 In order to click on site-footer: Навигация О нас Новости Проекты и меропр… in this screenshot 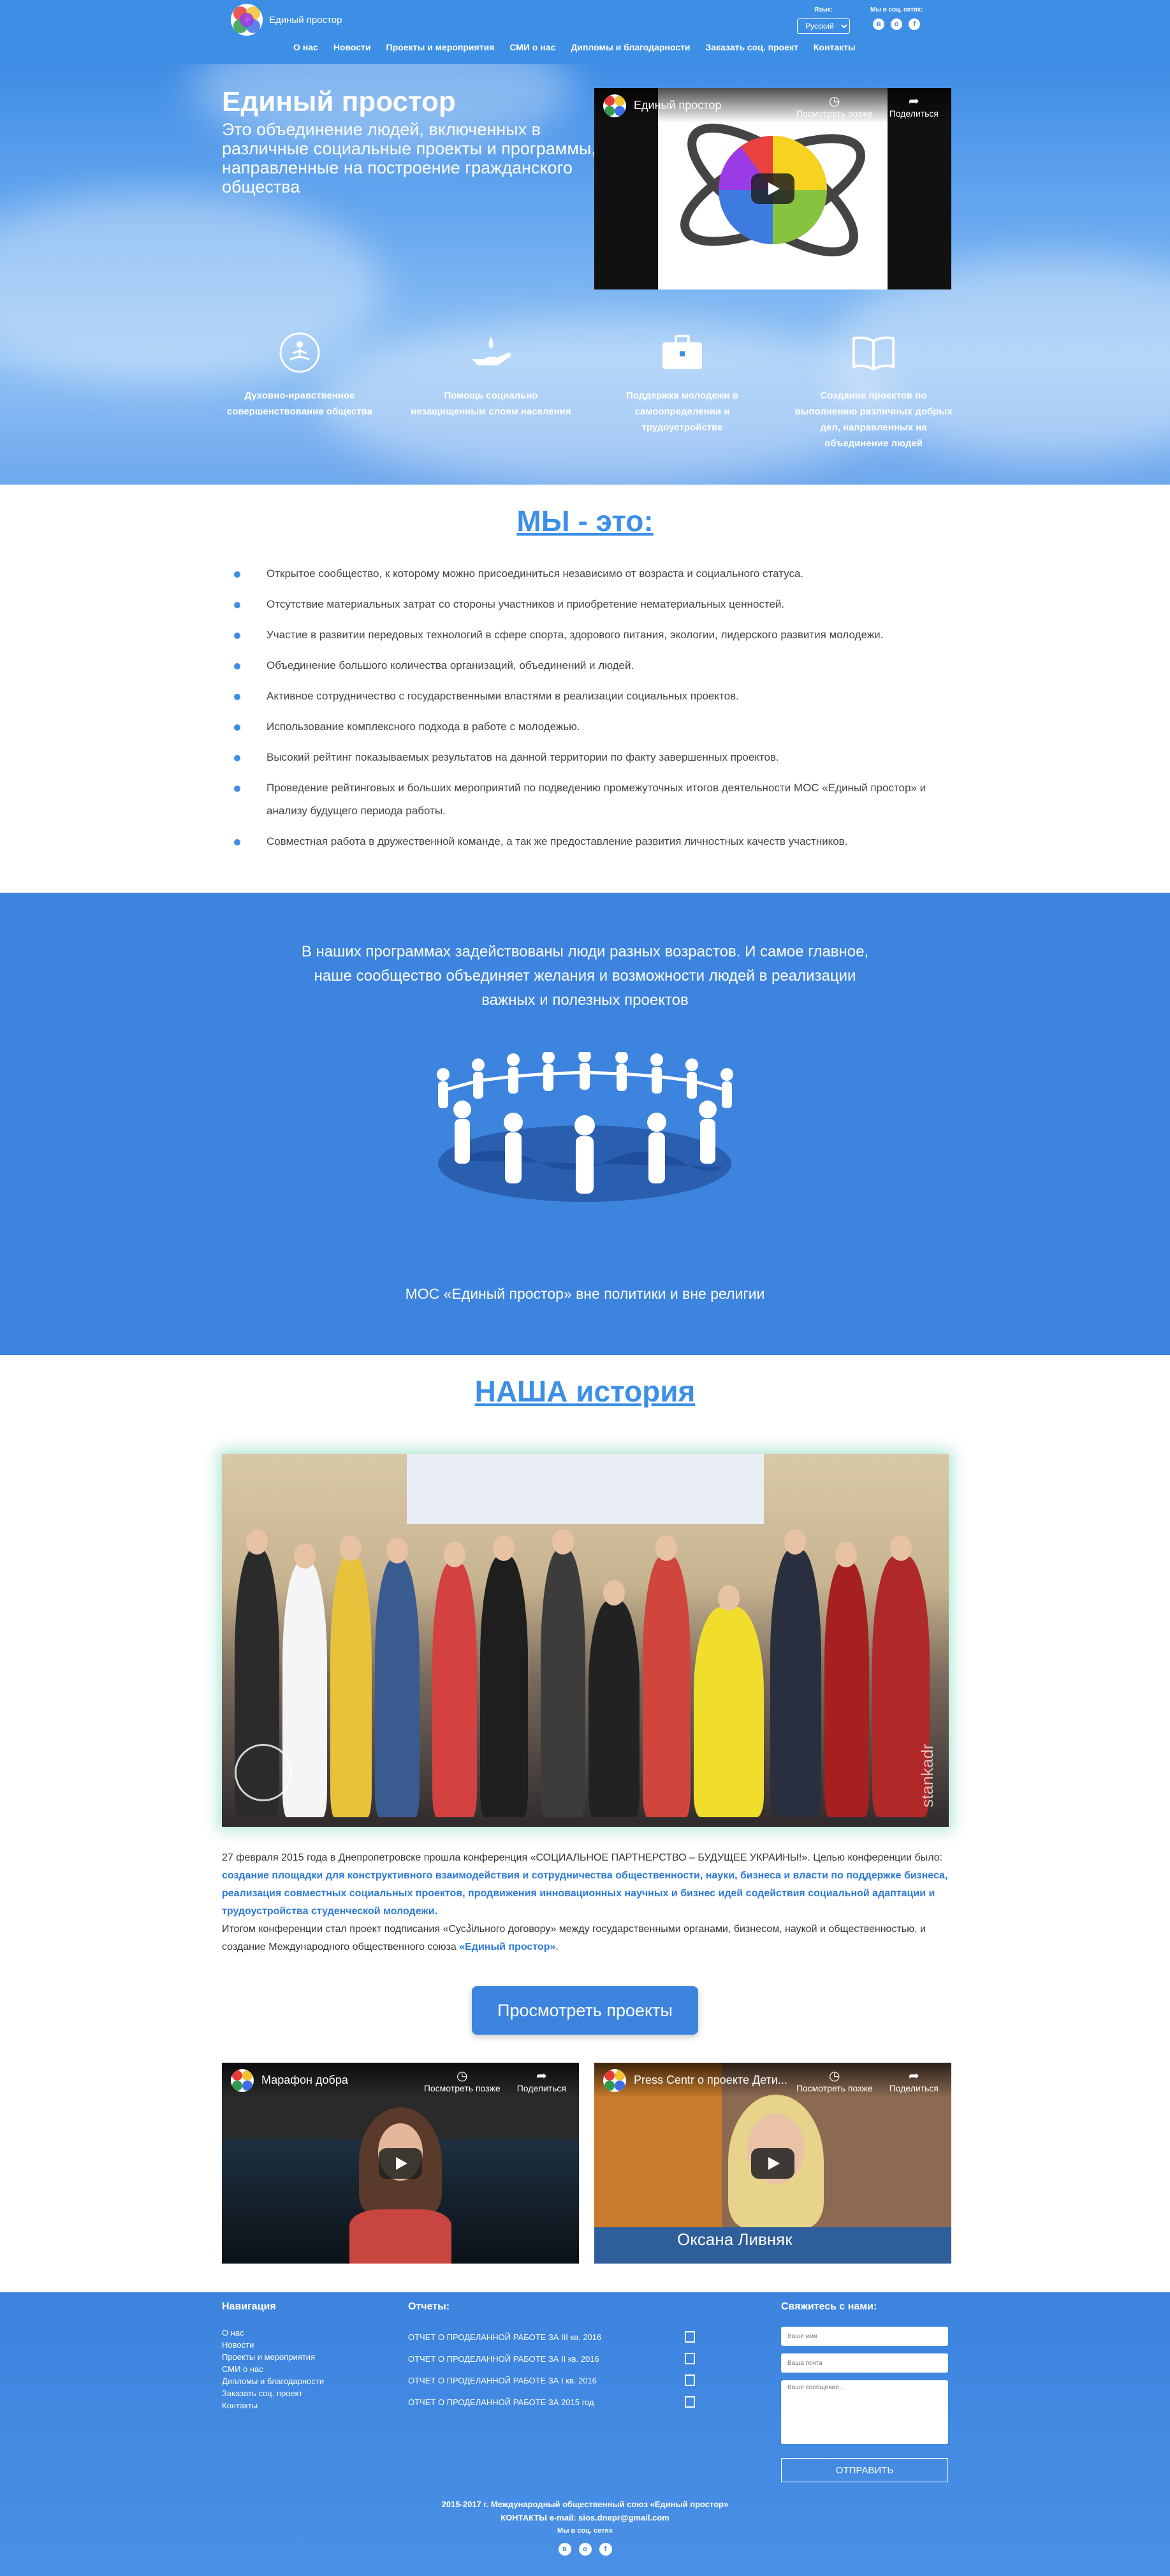, I will do `click(585, 2434)`.